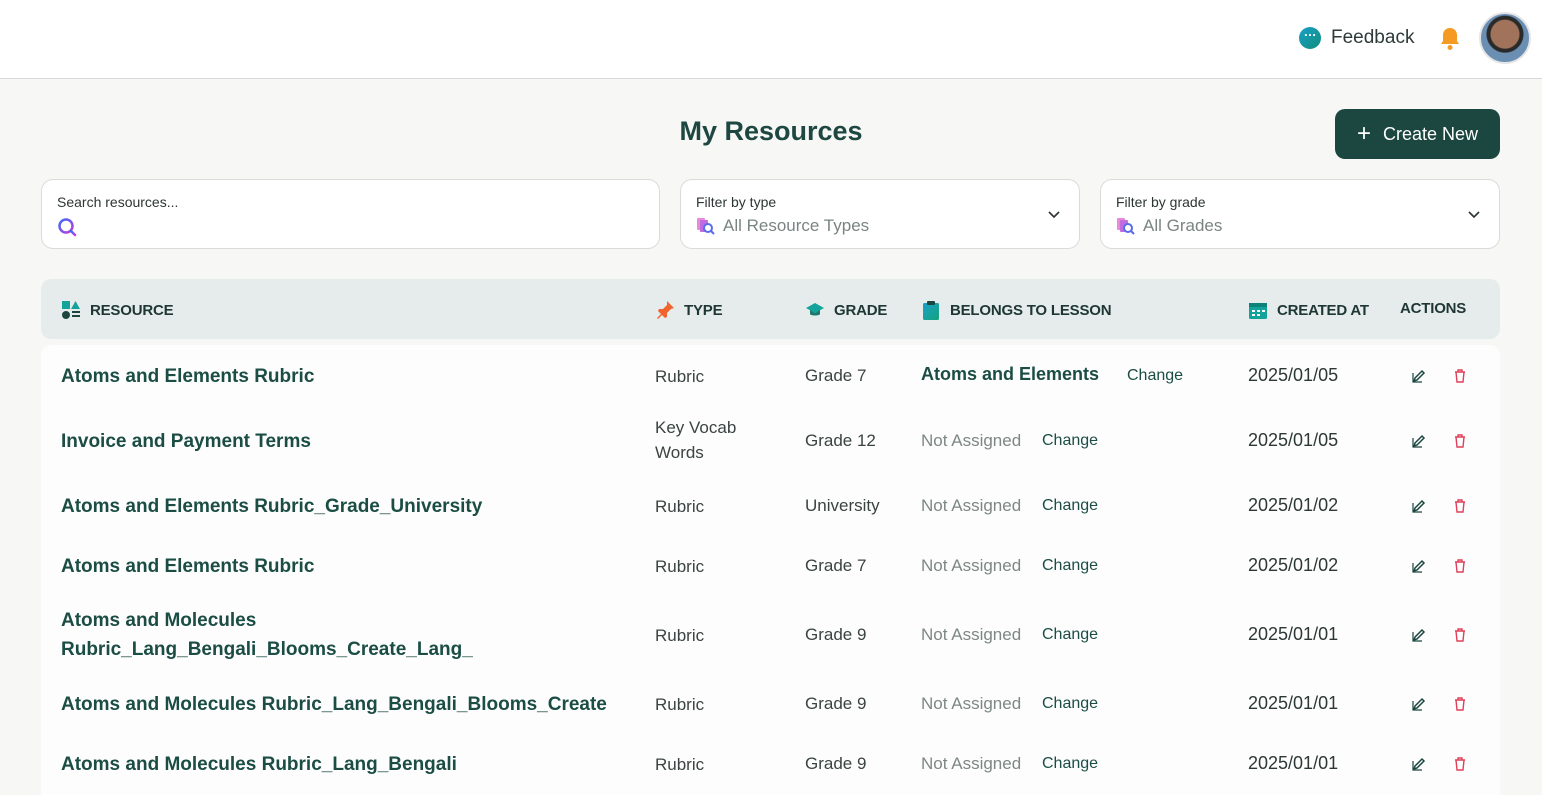 This screenshot has height=795, width=1542. What do you see at coordinates (1310, 36) in the screenshot?
I see `chat-bubble-icon` at bounding box center [1310, 36].